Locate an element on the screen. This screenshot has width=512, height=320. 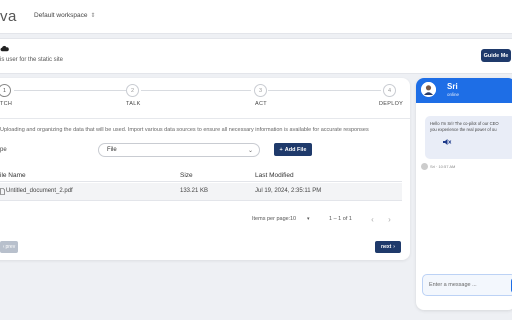
chevron-updown-icon: ⇕ is located at coordinates (93, 16).